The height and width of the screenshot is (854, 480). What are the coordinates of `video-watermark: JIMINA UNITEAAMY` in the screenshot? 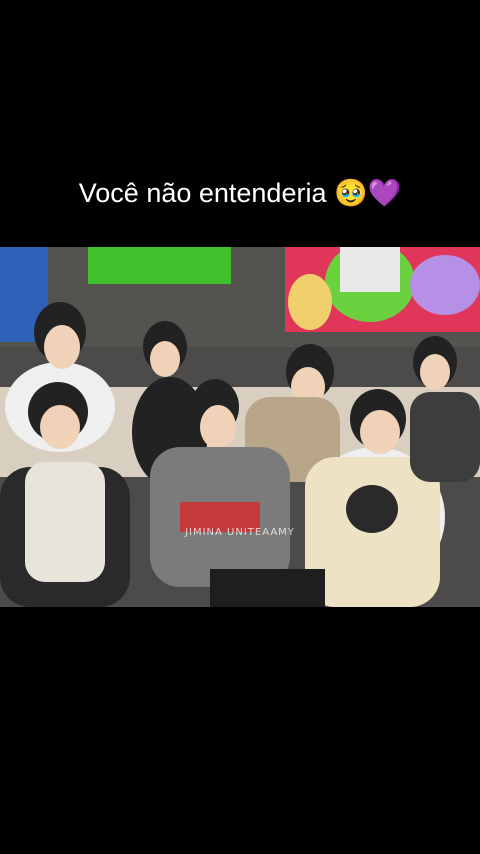 It's located at (240, 532).